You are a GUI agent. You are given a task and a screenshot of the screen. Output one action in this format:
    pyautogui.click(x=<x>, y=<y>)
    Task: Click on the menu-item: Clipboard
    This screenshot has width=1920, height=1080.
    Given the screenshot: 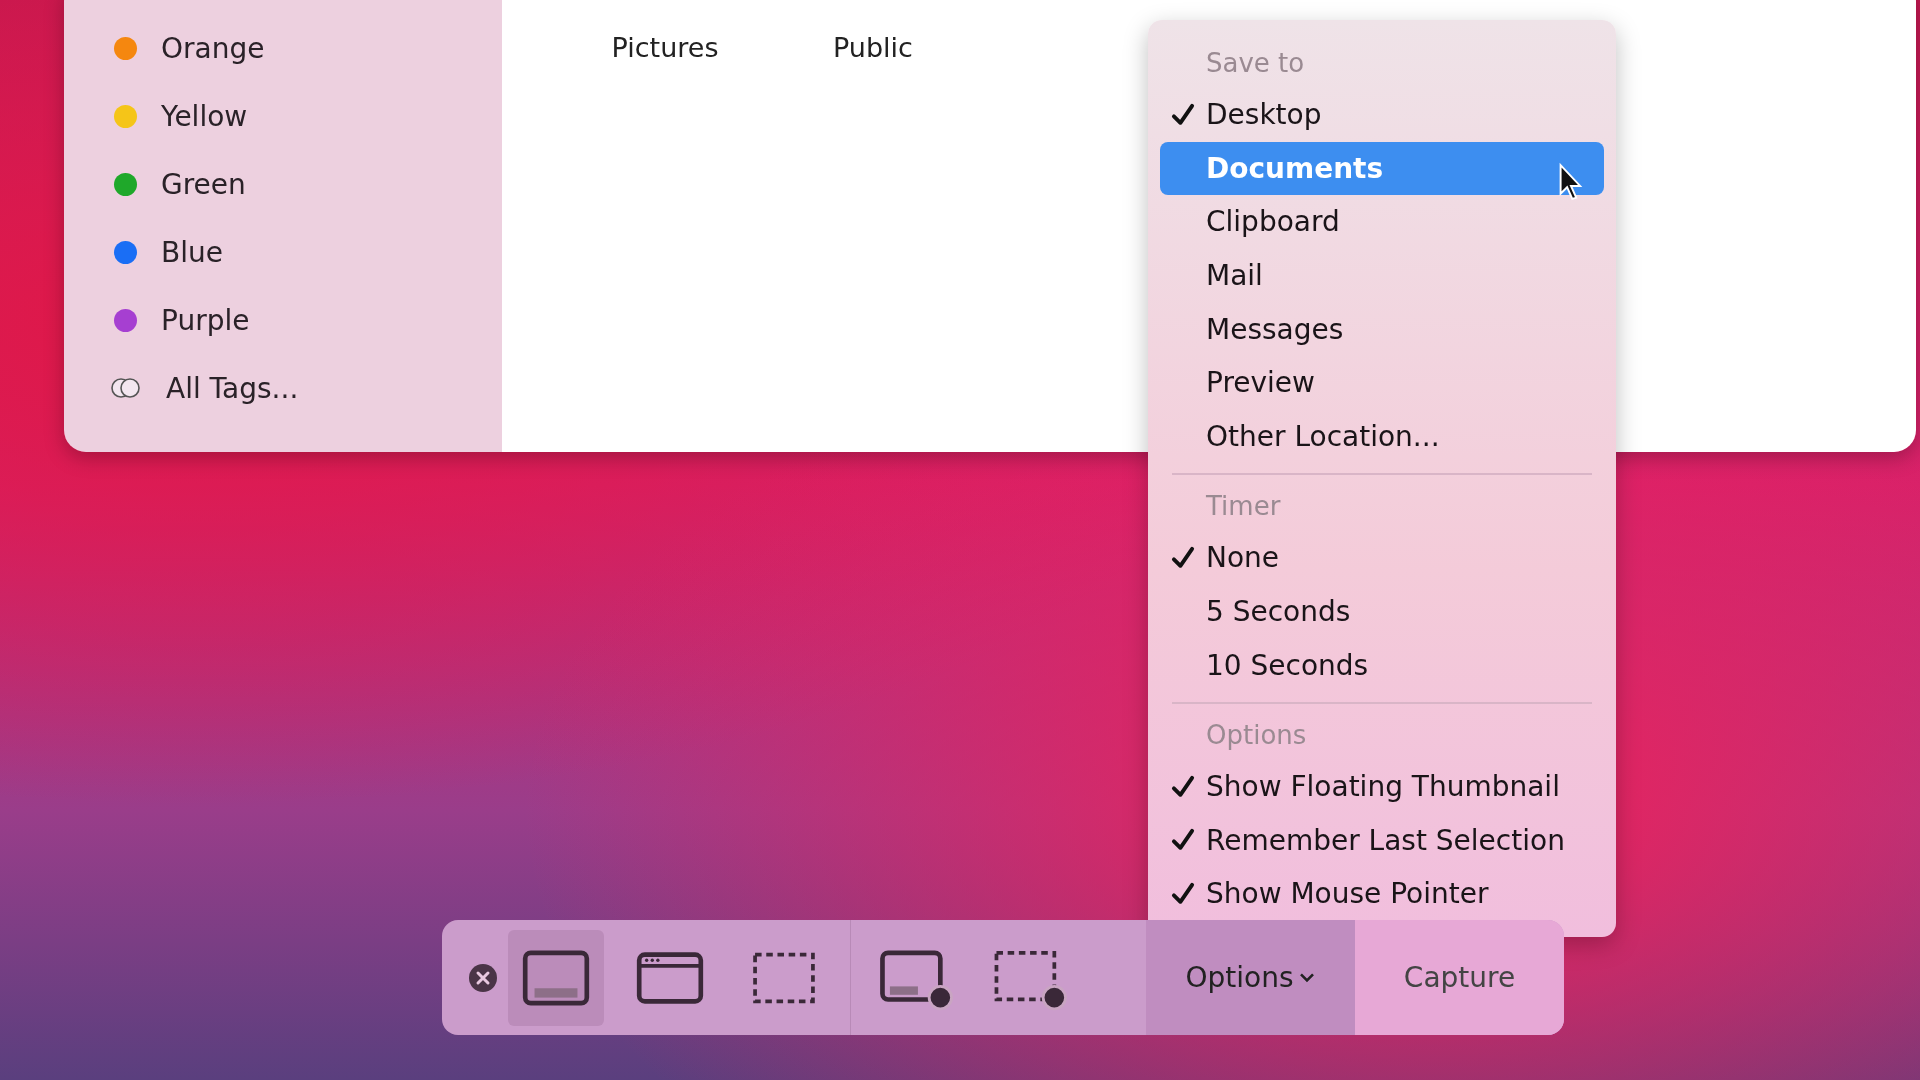 What is the action you would take?
    pyautogui.click(x=1382, y=222)
    